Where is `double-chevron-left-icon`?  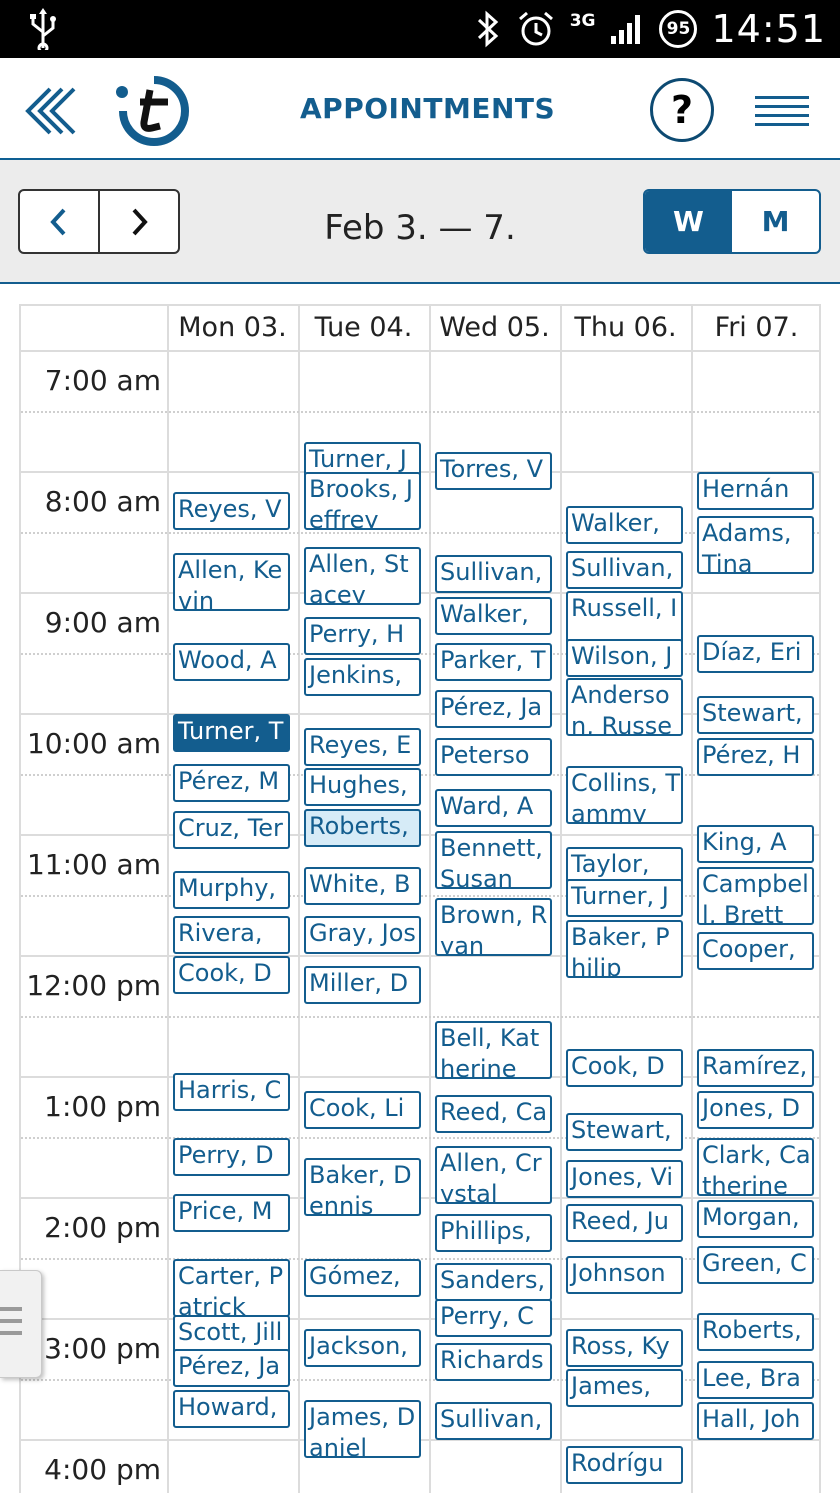 double-chevron-left-icon is located at coordinates (51, 111).